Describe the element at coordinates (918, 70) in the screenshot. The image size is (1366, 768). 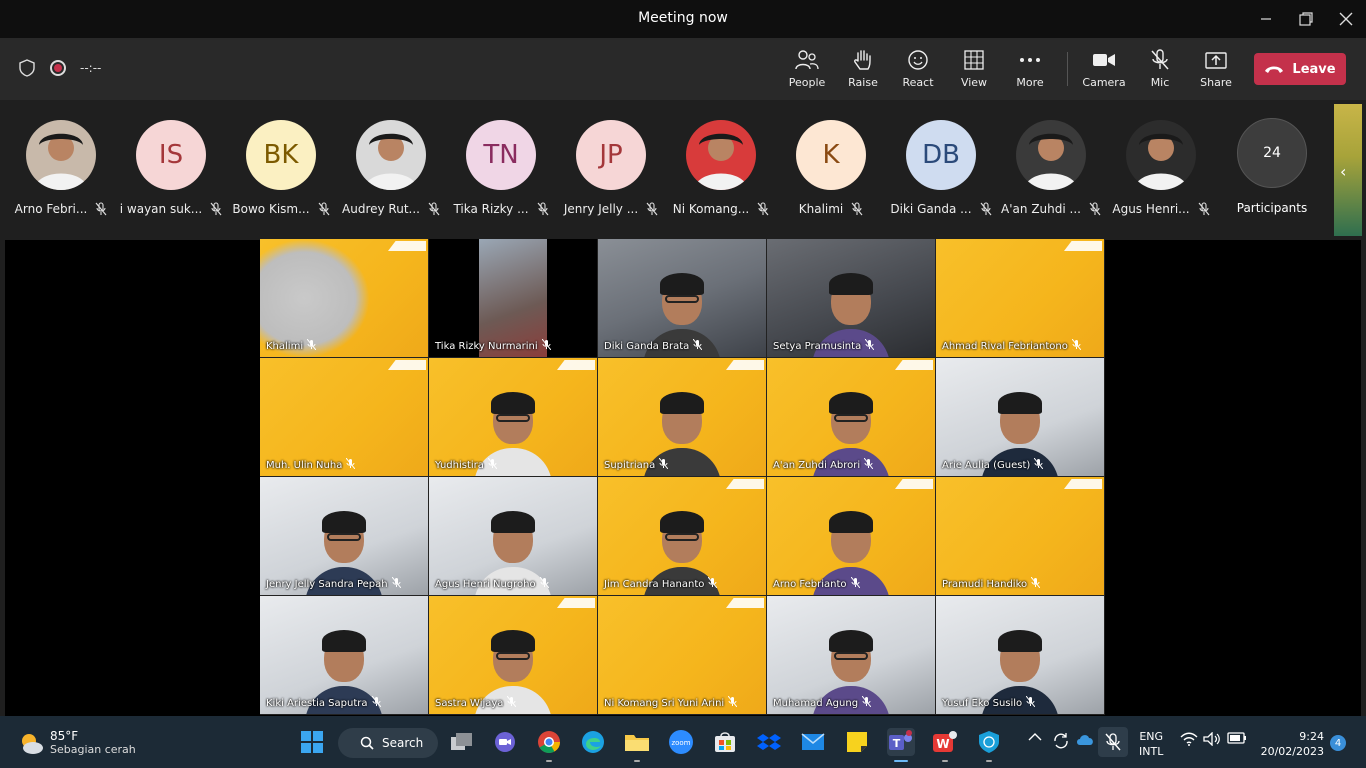
I see `react-button: React` at that location.